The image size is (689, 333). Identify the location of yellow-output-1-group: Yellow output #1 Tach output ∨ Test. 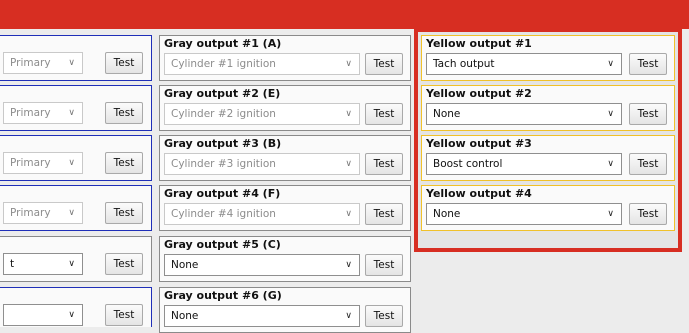
(548, 58).